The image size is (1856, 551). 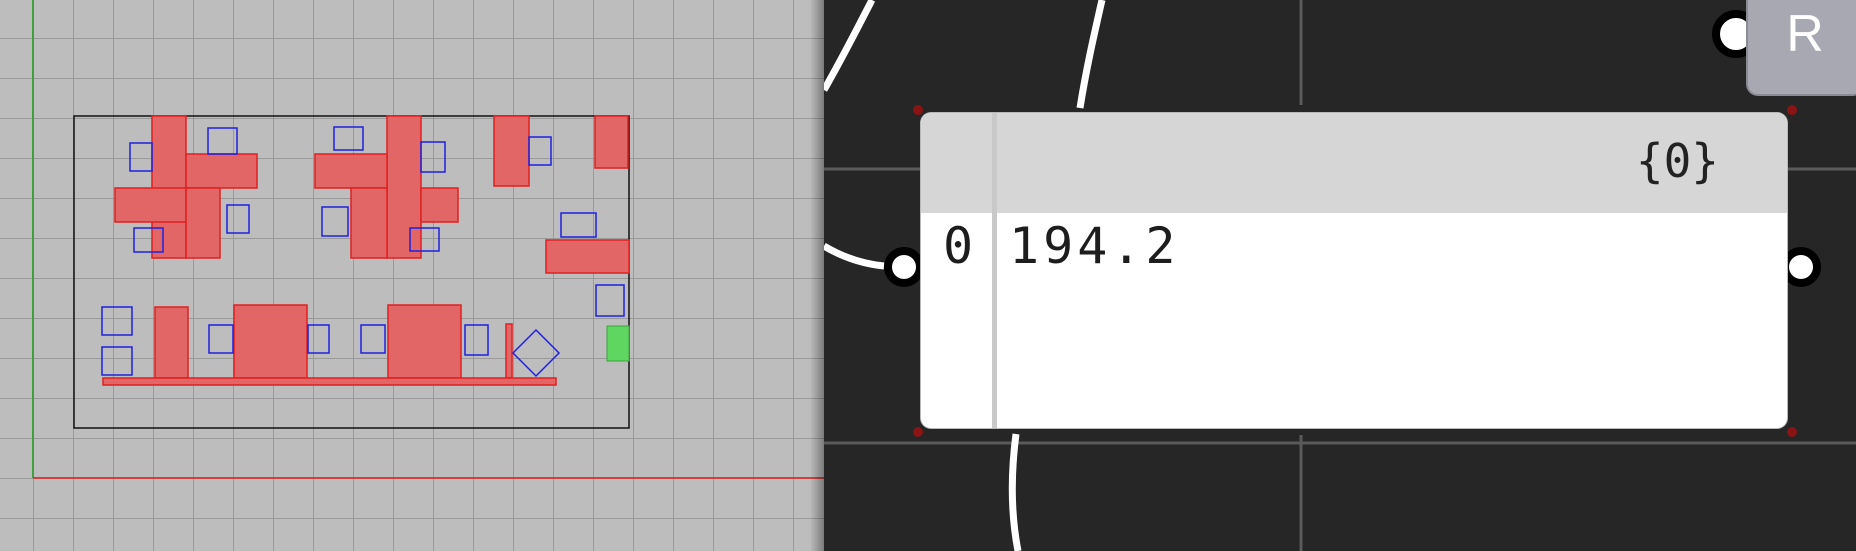 What do you see at coordinates (1801, 267) in the screenshot?
I see `output-socket` at bounding box center [1801, 267].